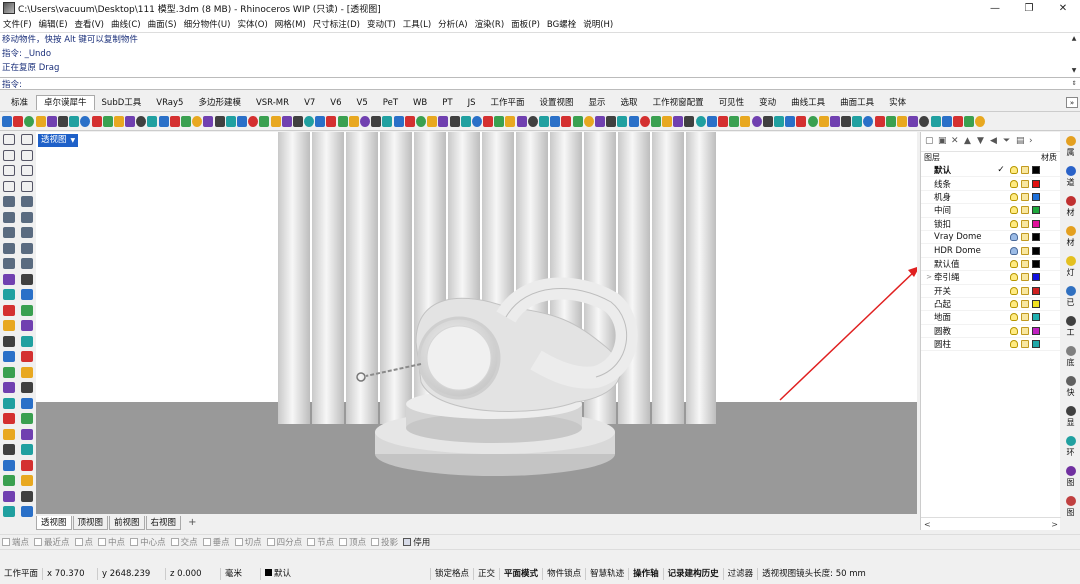 This screenshot has width=1080, height=584. Describe the element at coordinates (525, 24) in the screenshot. I see `menu-item: 面板(P)` at that location.